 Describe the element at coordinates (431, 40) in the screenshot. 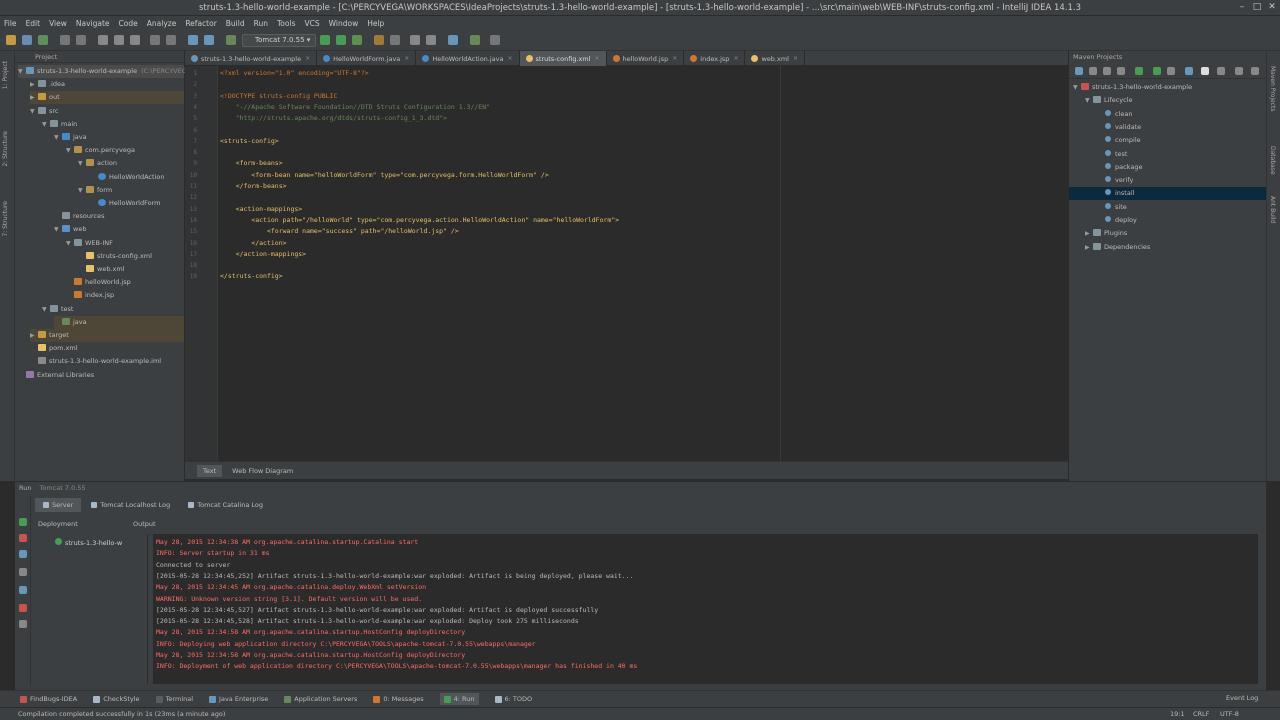

I see `project-structure-icon` at that location.